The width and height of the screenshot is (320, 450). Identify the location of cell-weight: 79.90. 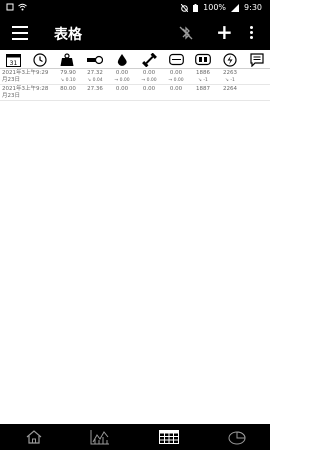
(68, 73).